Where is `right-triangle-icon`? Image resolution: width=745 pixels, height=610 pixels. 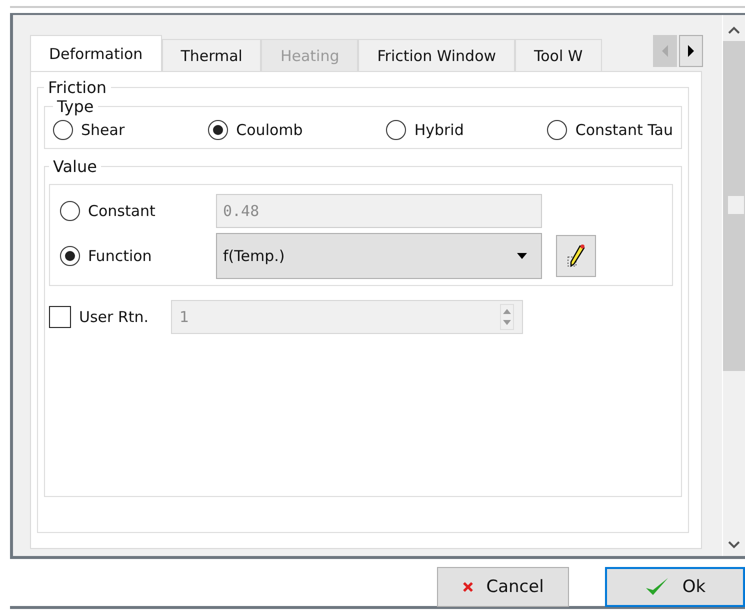 right-triangle-icon is located at coordinates (691, 51).